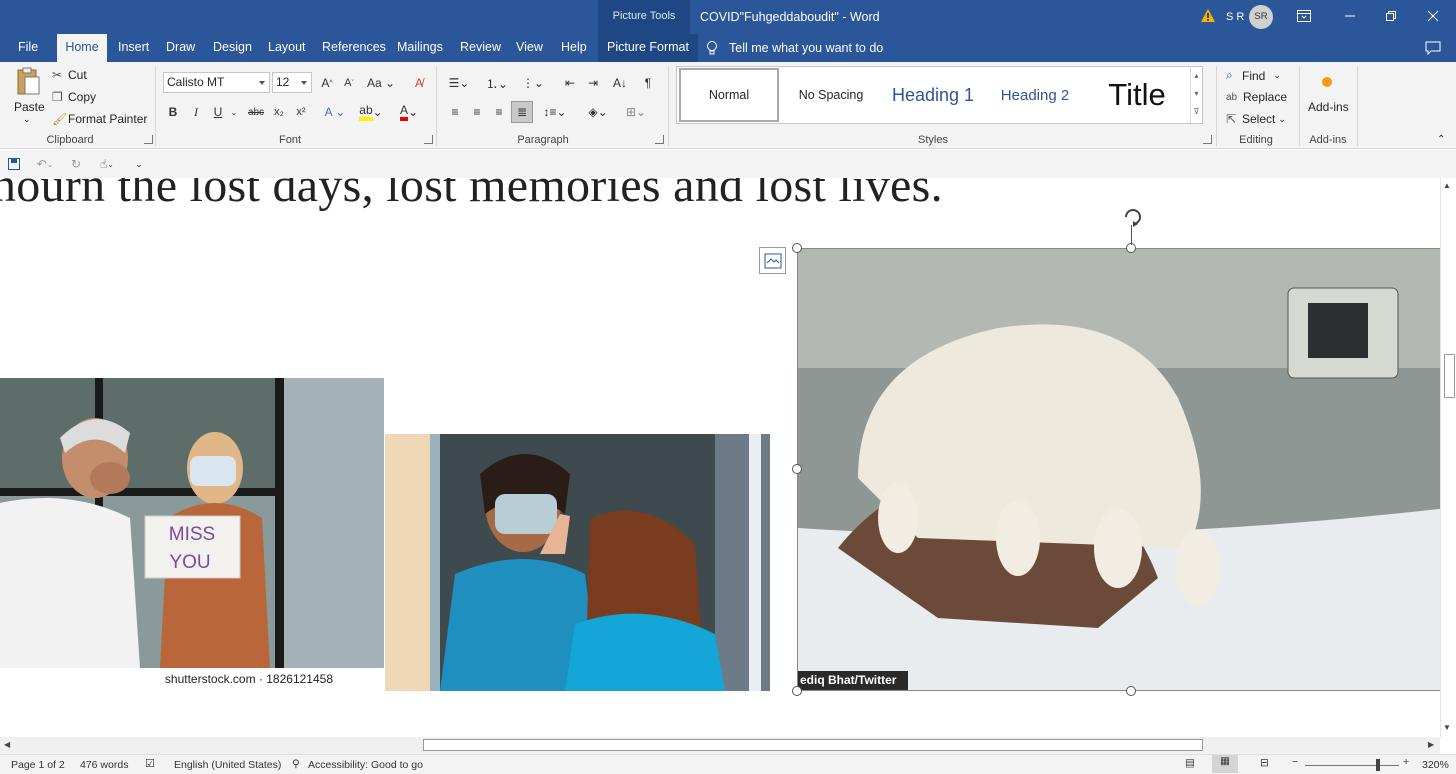 Image resolution: width=1456 pixels, height=774 pixels. What do you see at coordinates (933, 95) in the screenshot?
I see `style-heading-1: Heading 1` at bounding box center [933, 95].